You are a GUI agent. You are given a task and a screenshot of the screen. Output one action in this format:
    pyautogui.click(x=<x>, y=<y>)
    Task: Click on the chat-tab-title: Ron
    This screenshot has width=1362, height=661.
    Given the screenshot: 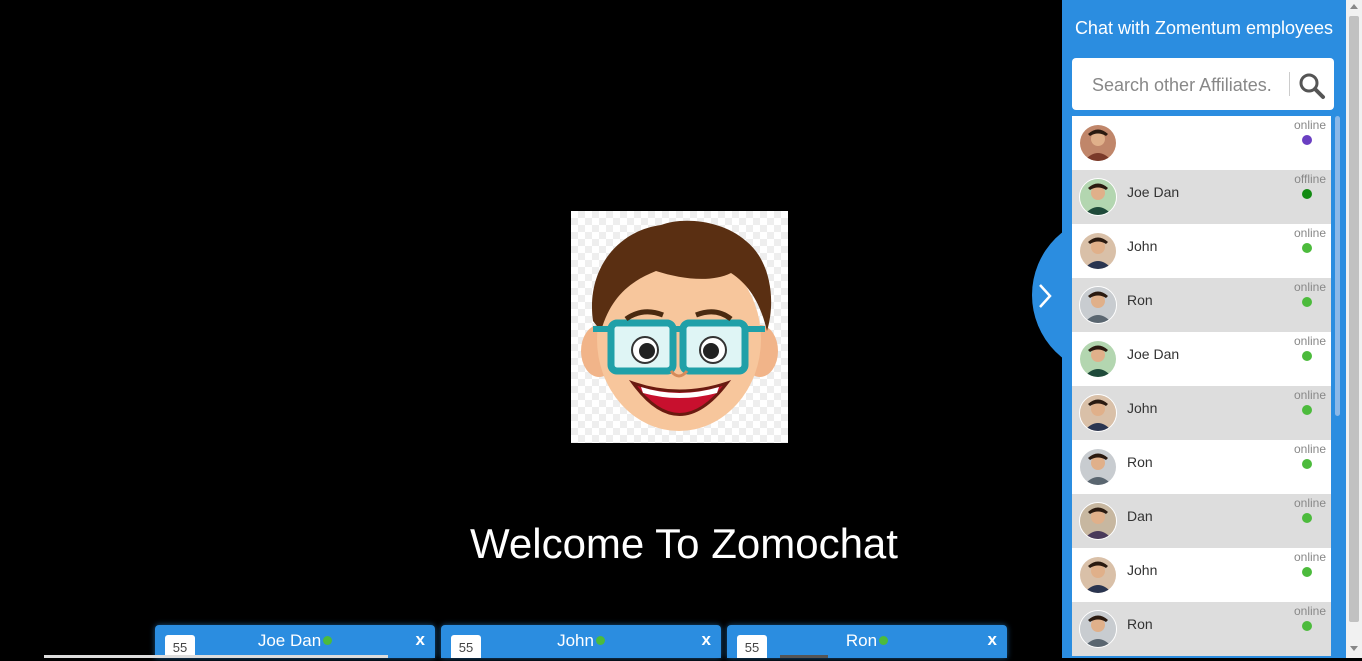 What is the action you would take?
    pyautogui.click(x=867, y=641)
    